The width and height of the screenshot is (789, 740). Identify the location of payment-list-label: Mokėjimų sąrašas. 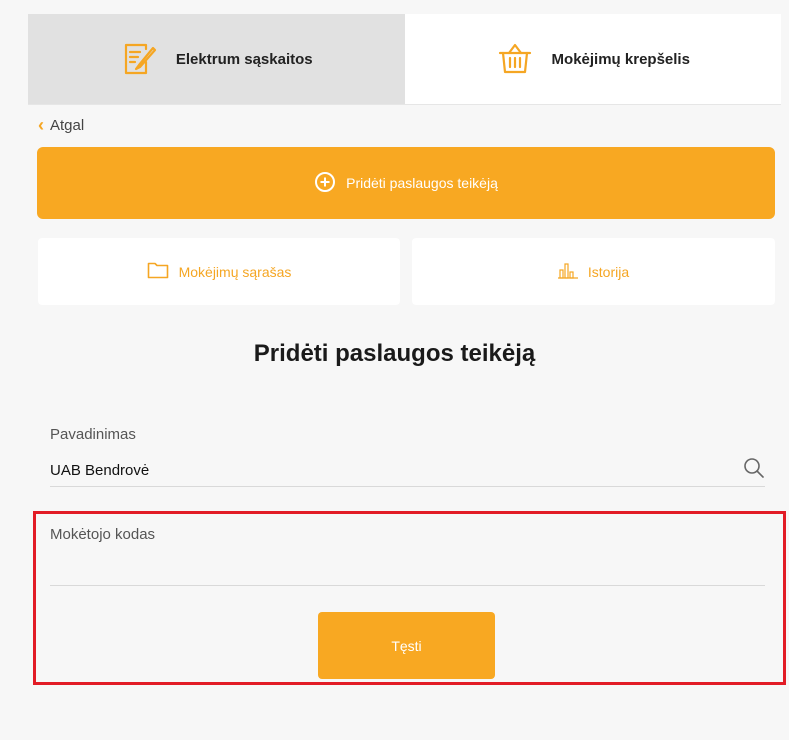
(235, 271).